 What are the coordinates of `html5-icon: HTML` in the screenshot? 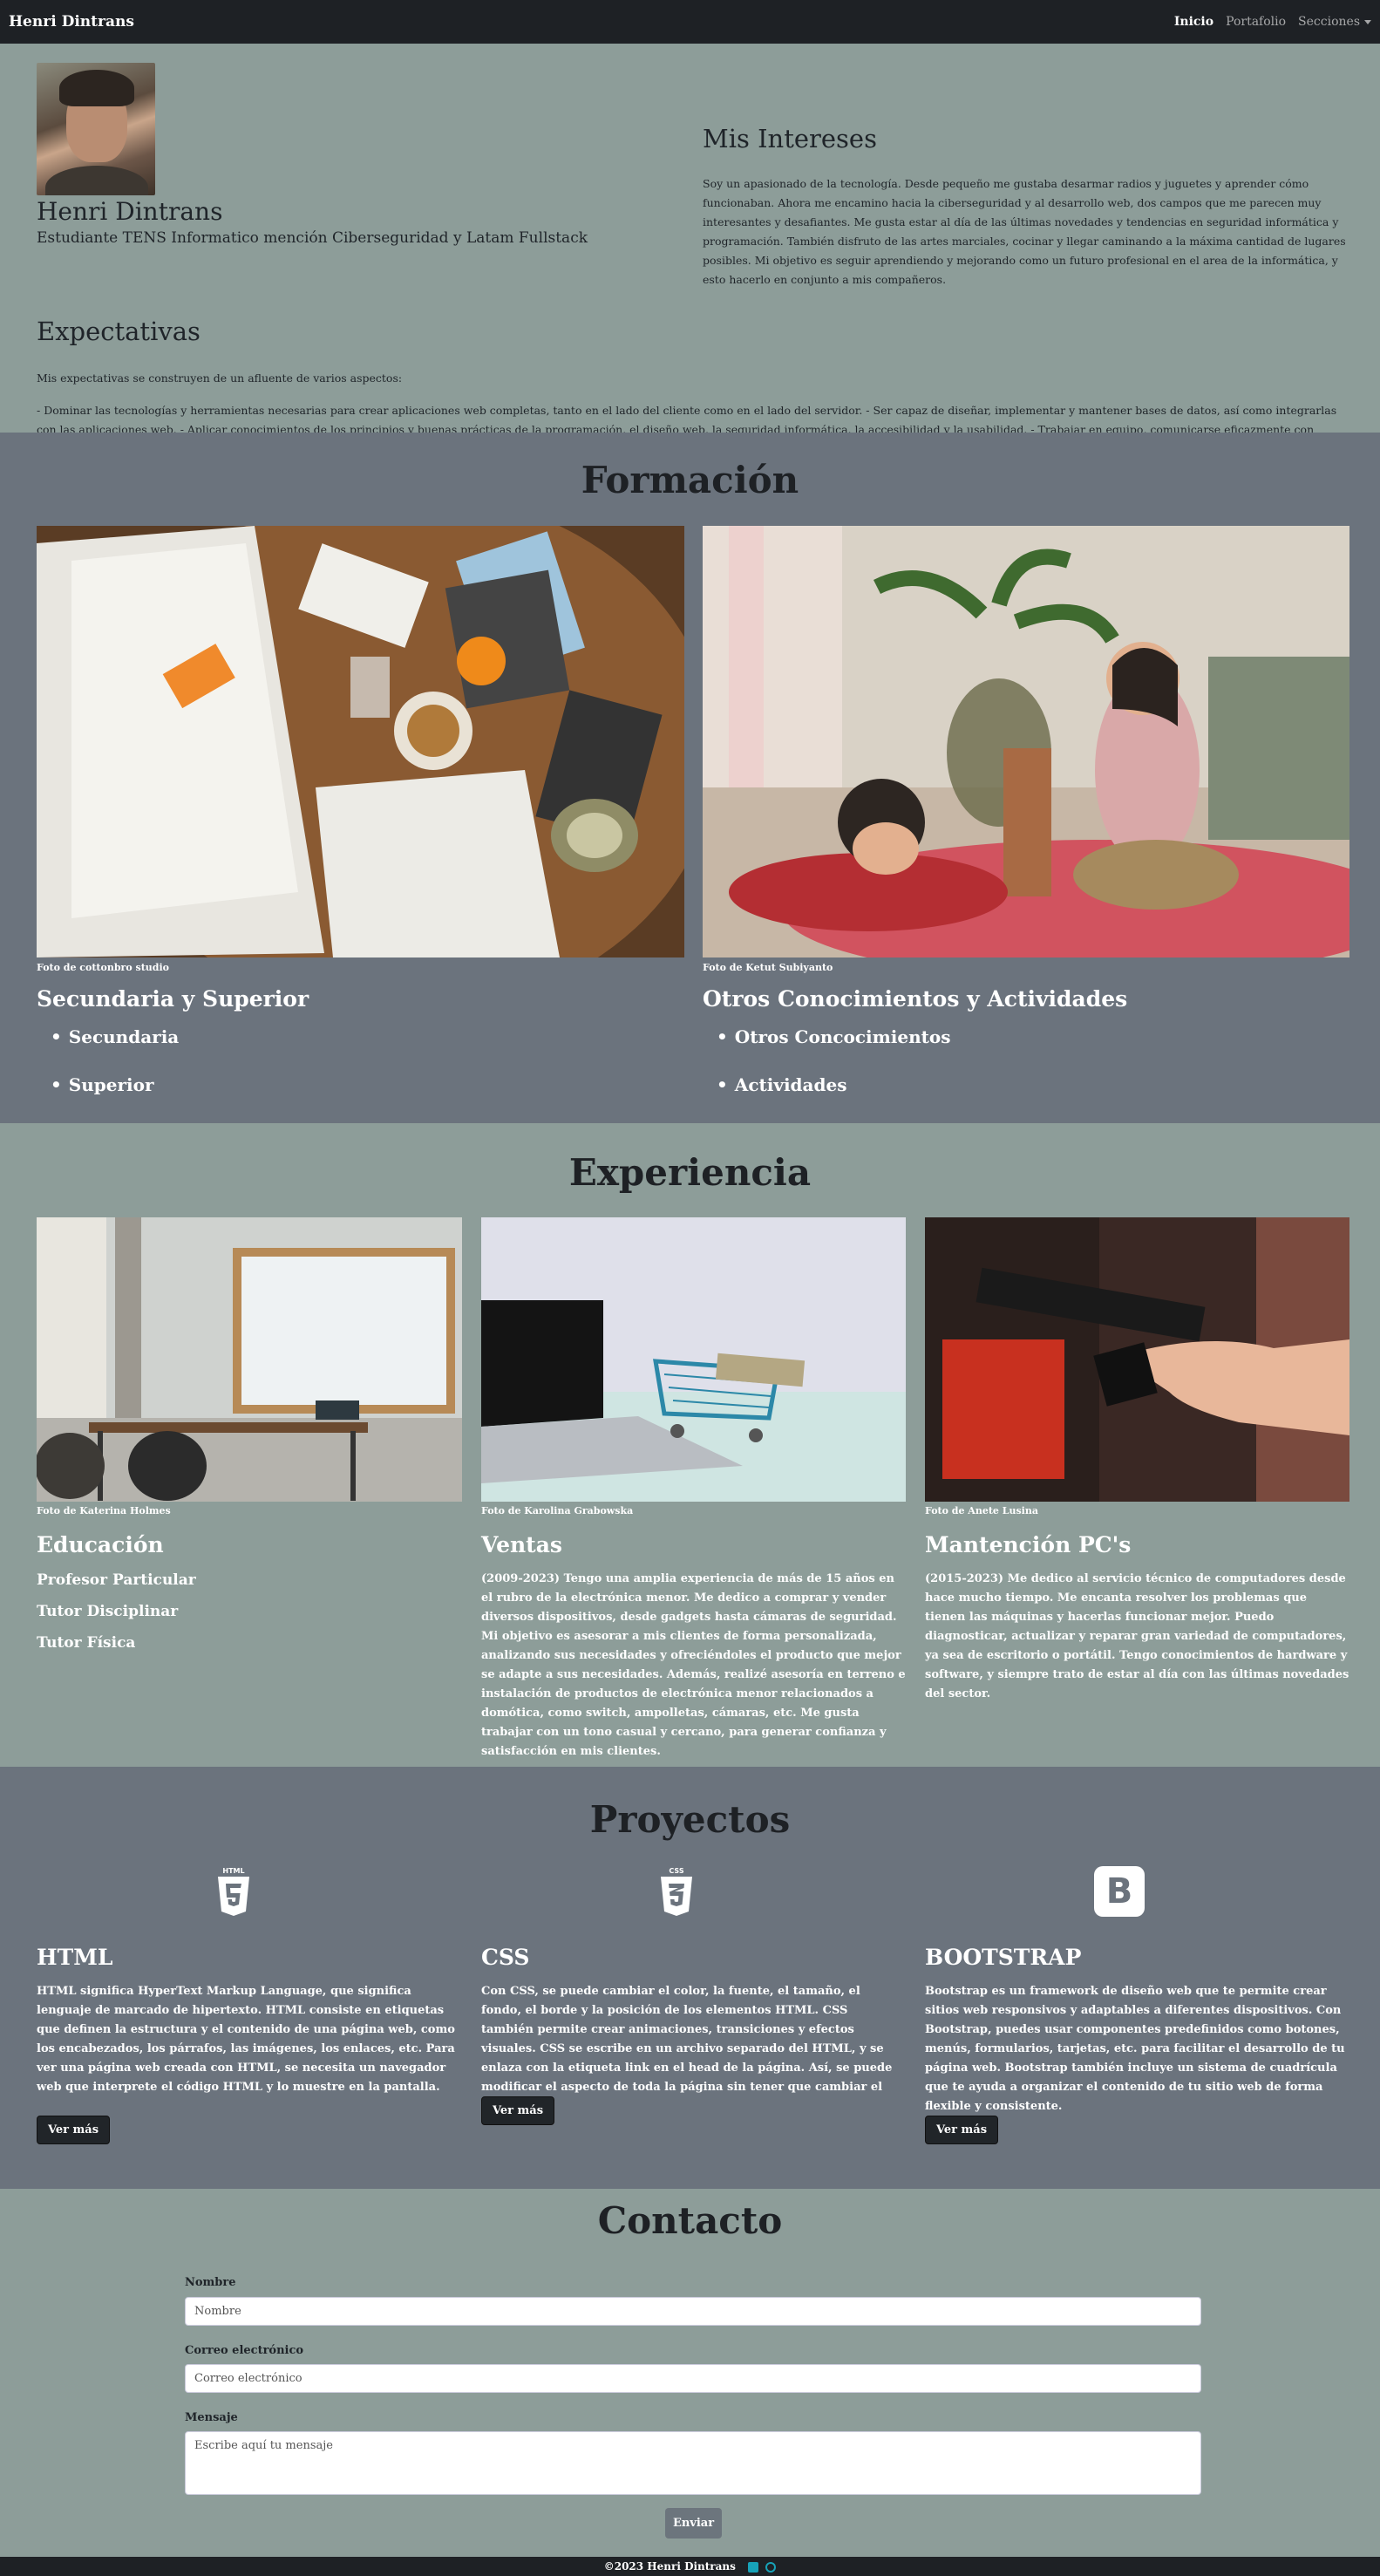 It's located at (234, 1892).